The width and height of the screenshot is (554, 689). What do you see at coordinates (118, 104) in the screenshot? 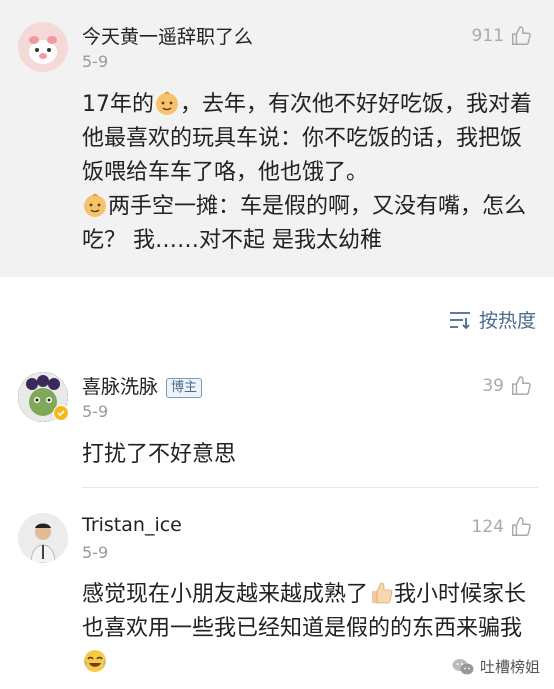
I see `comment-text-part: 17年的` at bounding box center [118, 104].